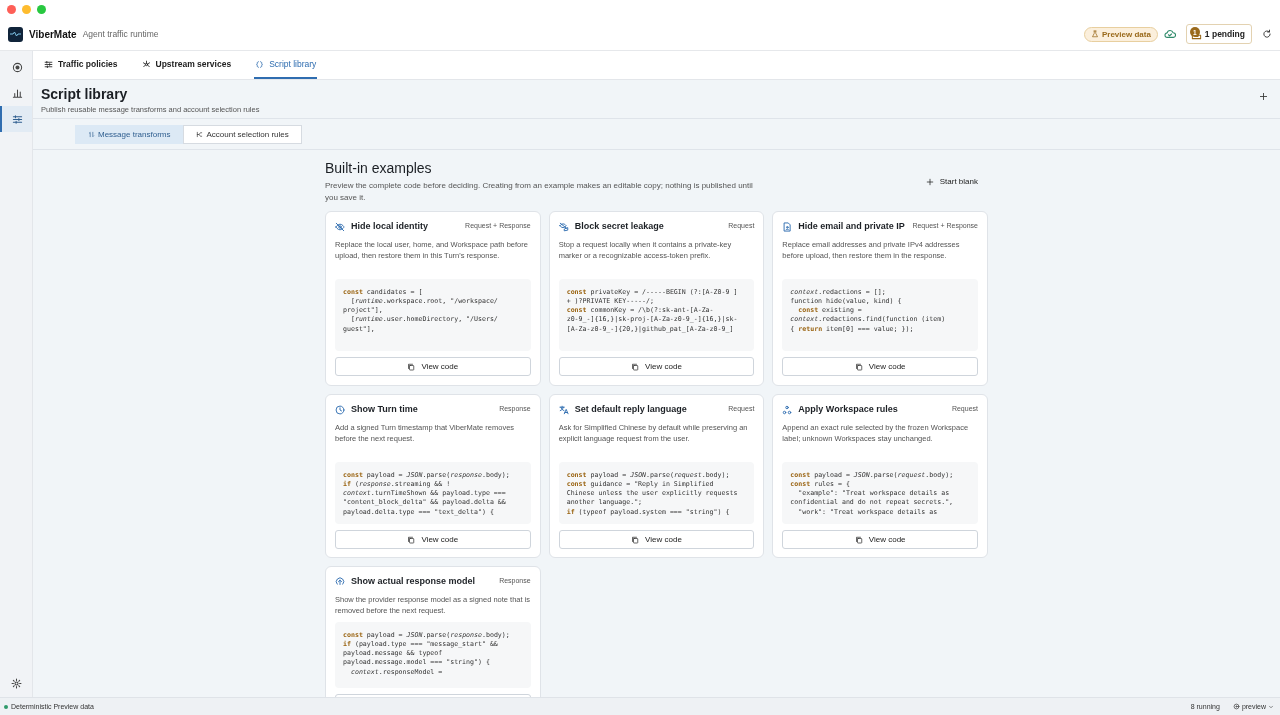 The height and width of the screenshot is (715, 1280). I want to click on start-blank-button: Start blank, so click(951, 182).